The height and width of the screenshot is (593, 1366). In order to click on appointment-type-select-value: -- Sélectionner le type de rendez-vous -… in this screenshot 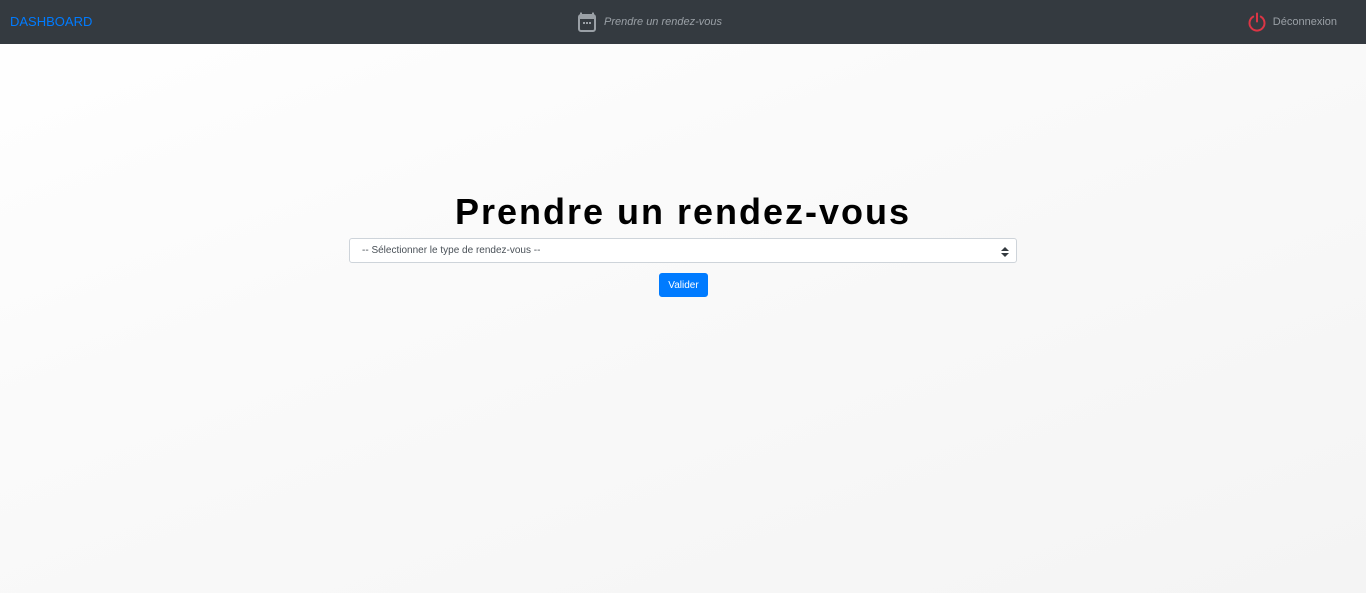, I will do `click(451, 250)`.